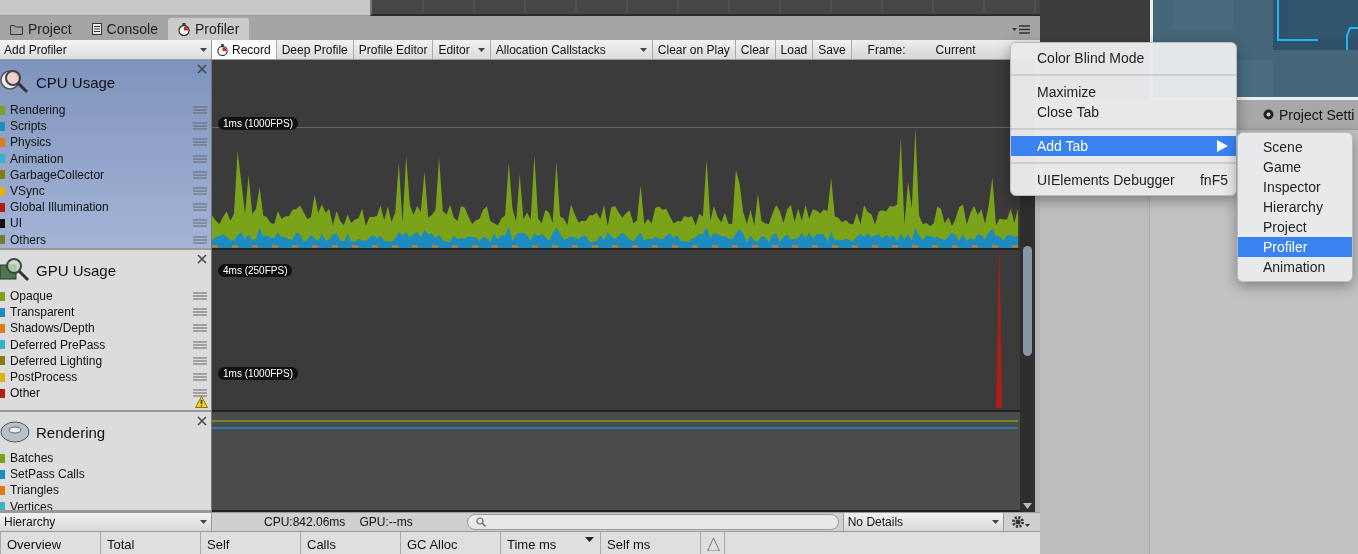  Describe the element at coordinates (694, 49) in the screenshot. I see `toolbar-button: Clear on Play` at that location.